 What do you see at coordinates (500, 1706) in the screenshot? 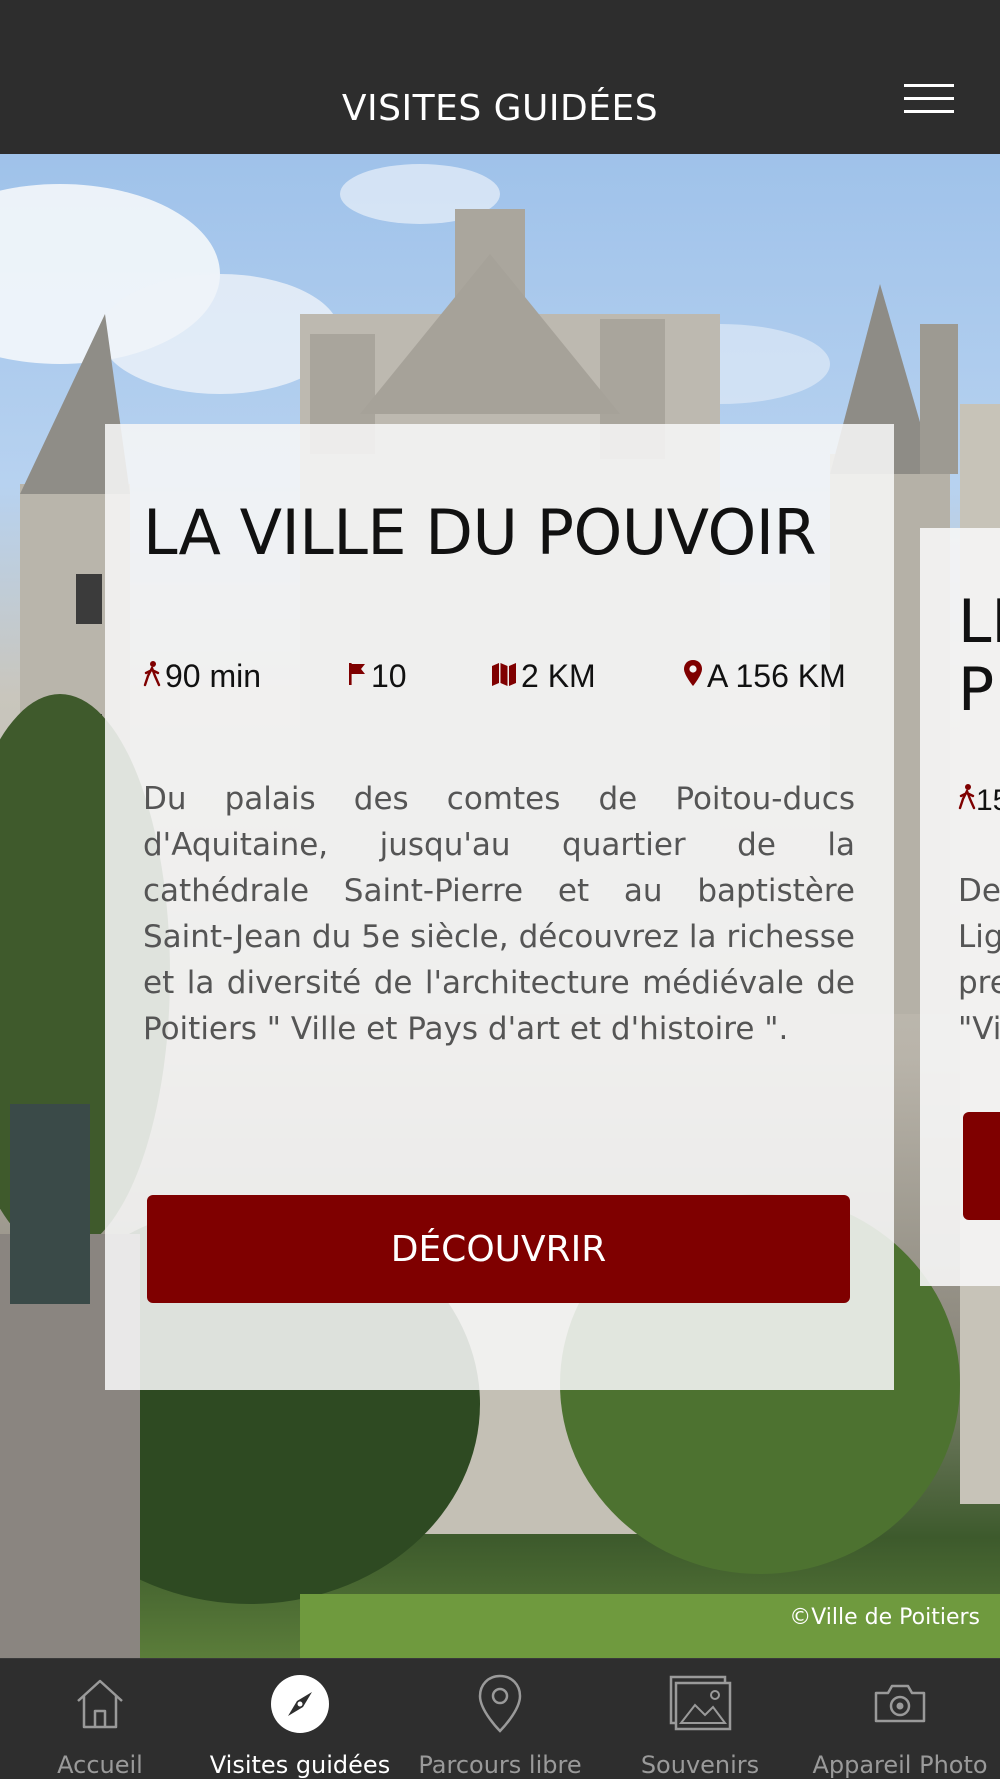
I see `map-pin-icon` at bounding box center [500, 1706].